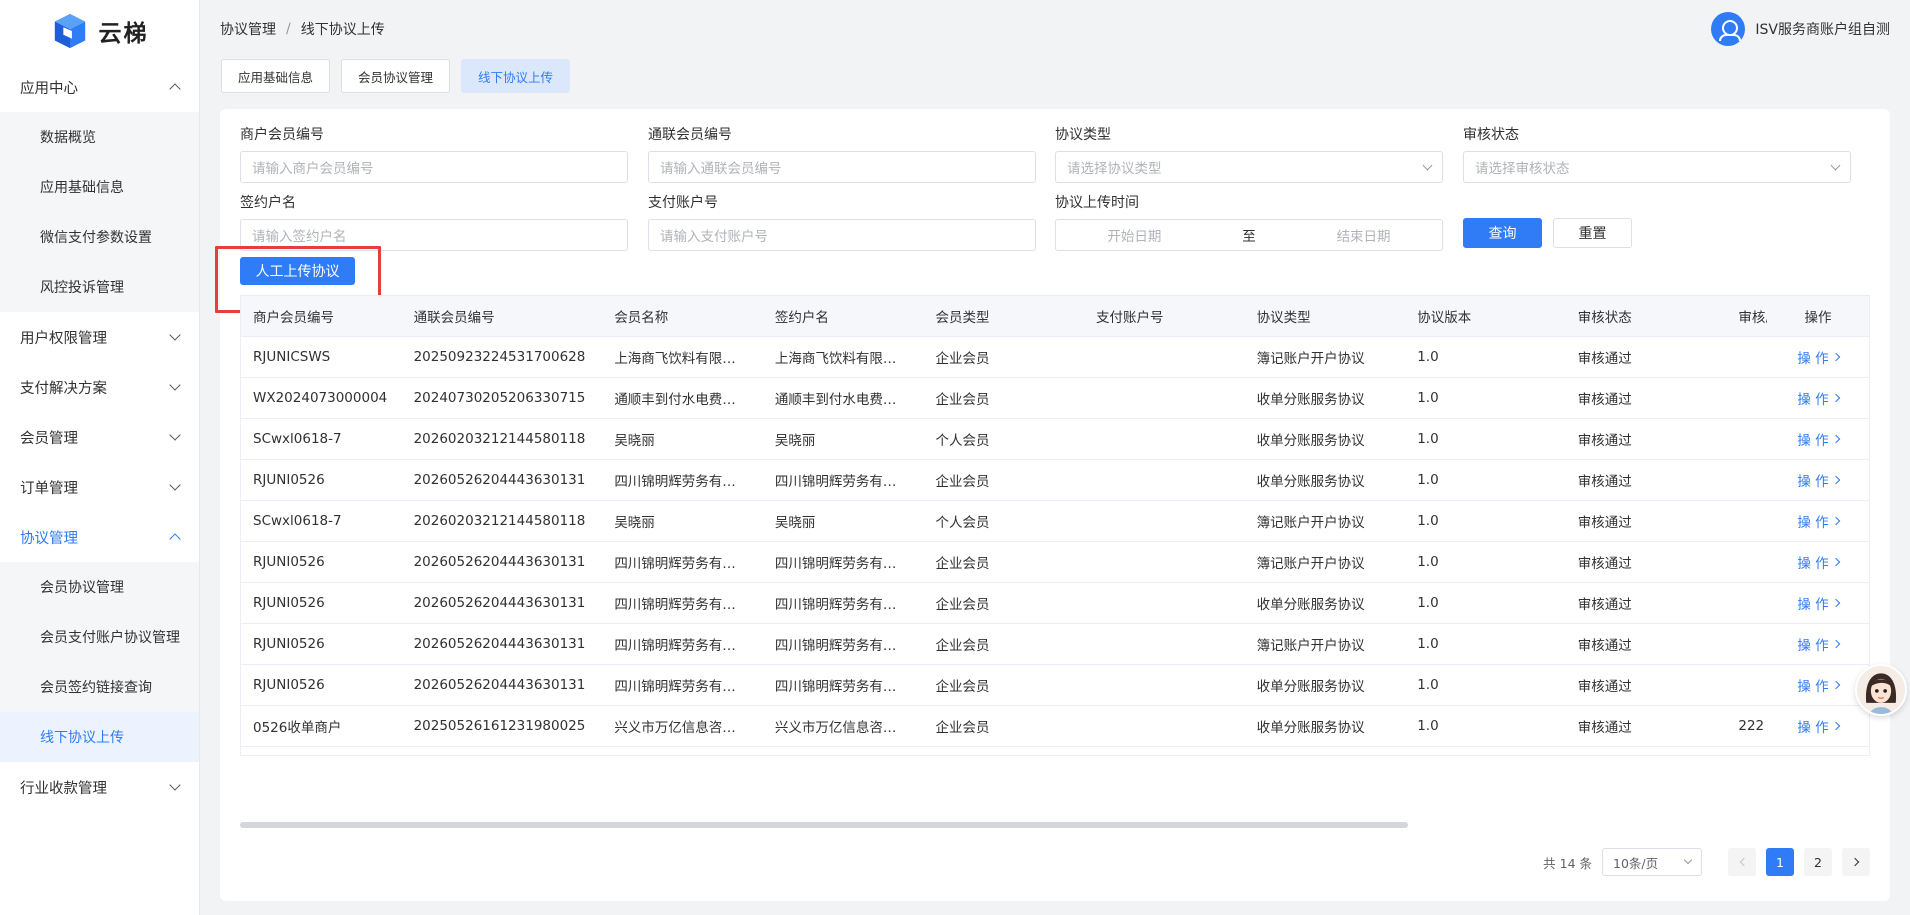  I want to click on pagination: 共 14 条 10条/页 1 2, so click(1706, 862).